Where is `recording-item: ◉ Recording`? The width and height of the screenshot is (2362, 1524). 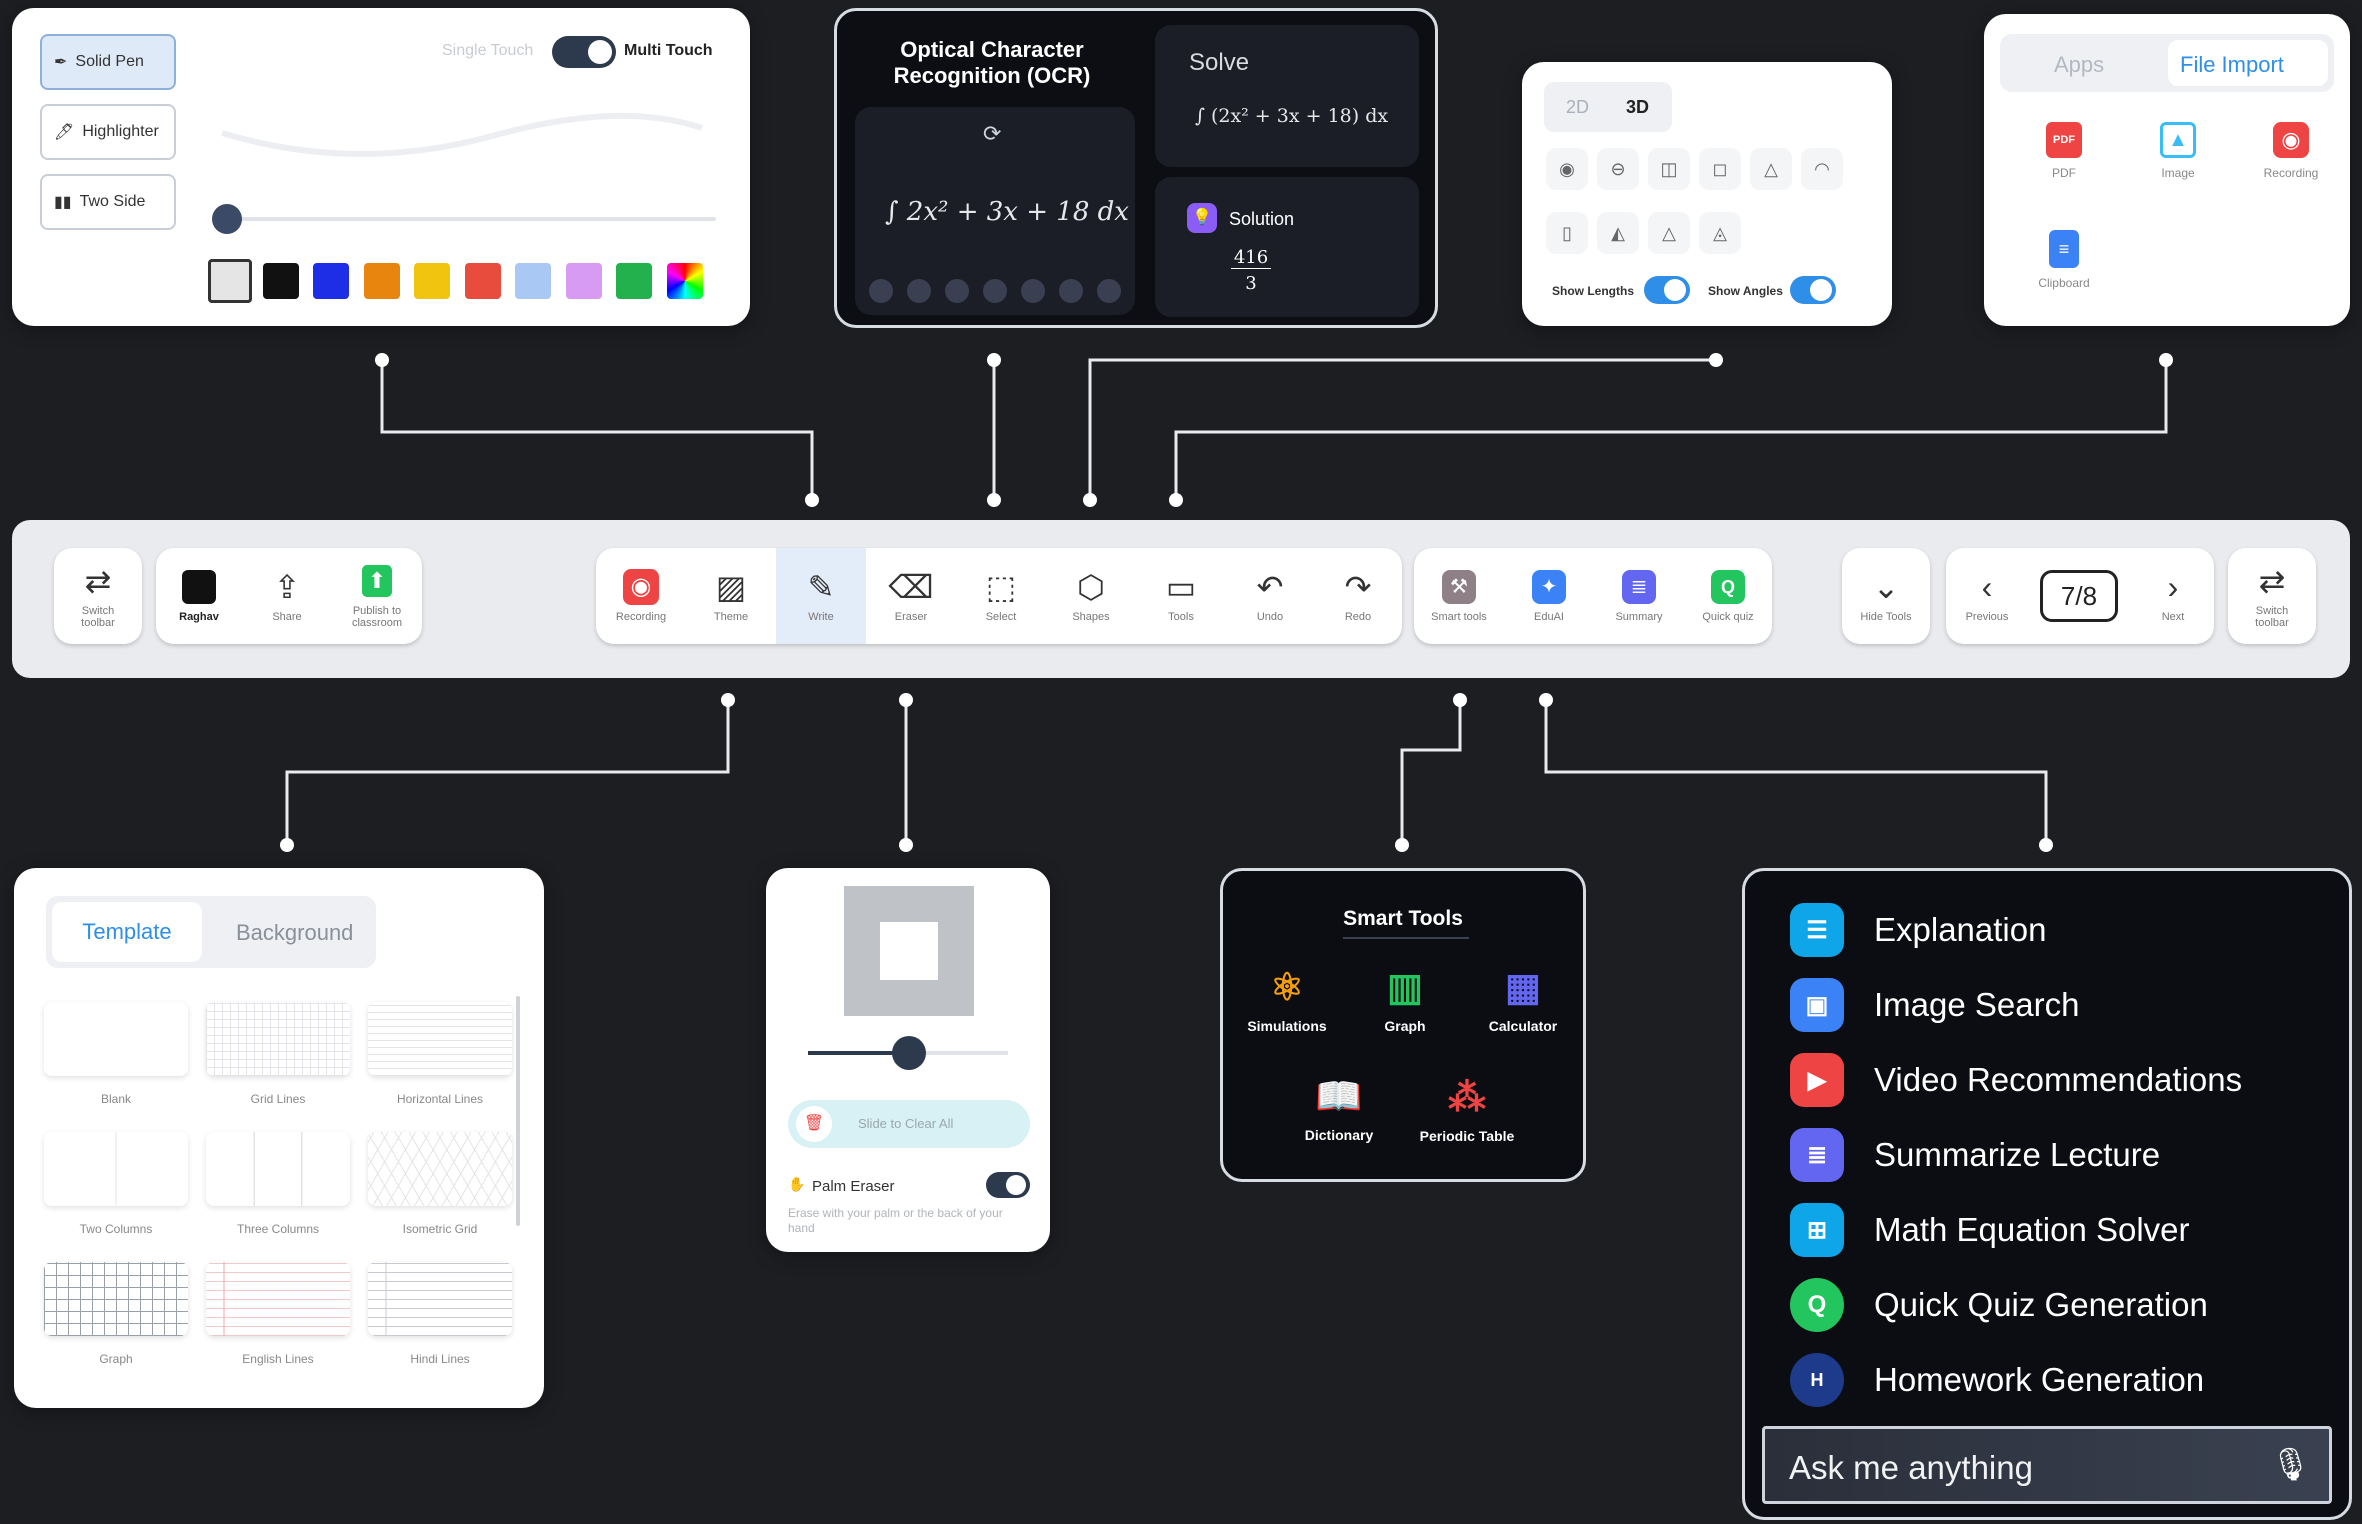
recording-item: ◉ Recording is located at coordinates (2291, 151).